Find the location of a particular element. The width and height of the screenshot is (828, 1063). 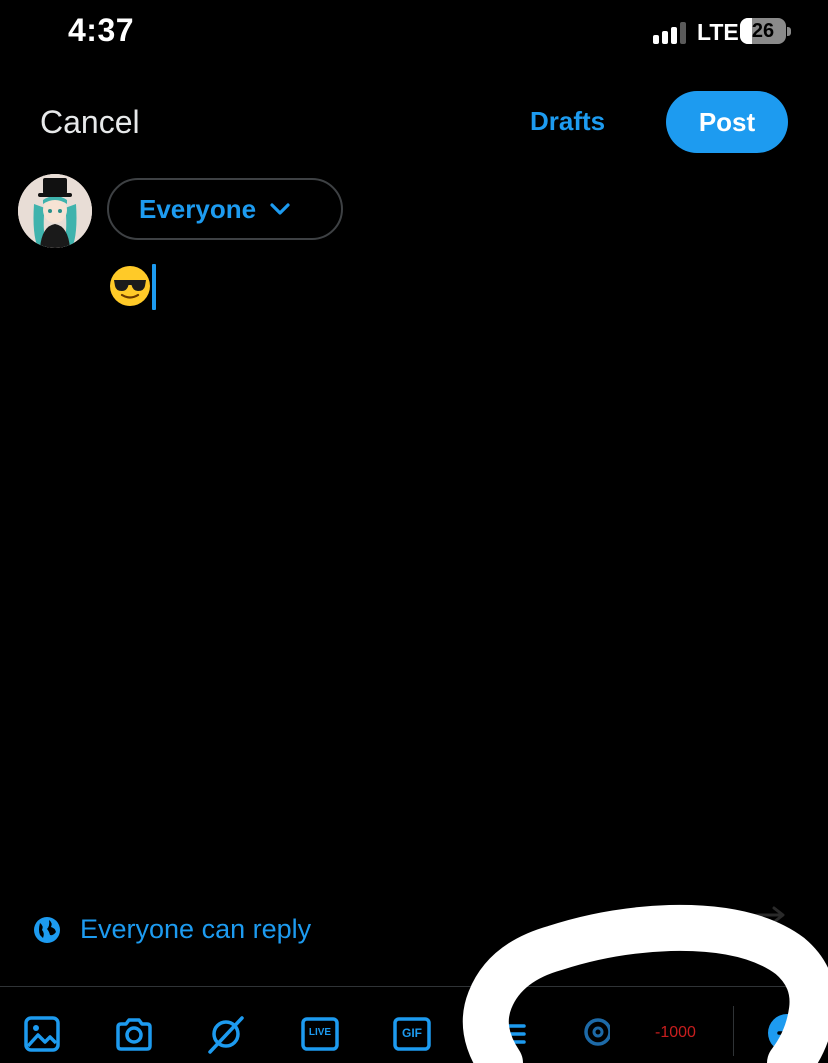

battery-icon: 26 is located at coordinates (763, 31).